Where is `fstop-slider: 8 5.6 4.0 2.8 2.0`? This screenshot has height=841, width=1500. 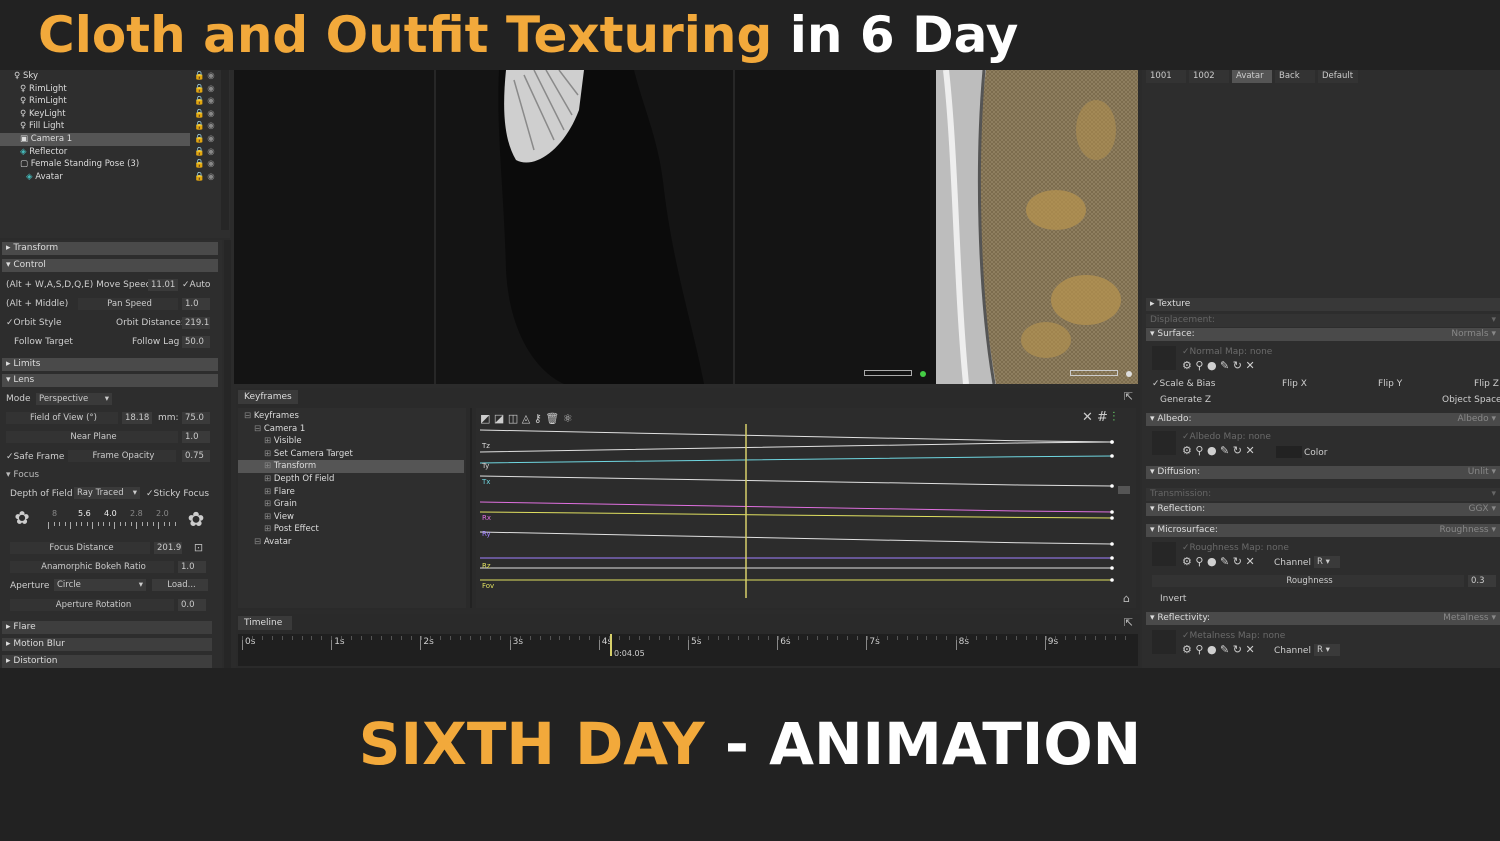
fstop-slider: 8 5.6 4.0 2.8 2.0 is located at coordinates (110, 520).